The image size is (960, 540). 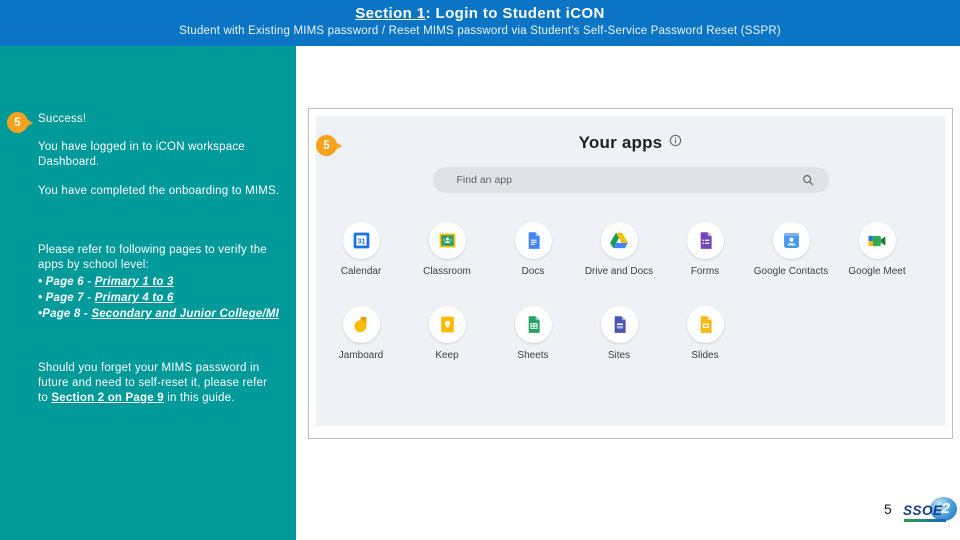 I want to click on app-tile-docs: Docs, so click(x=533, y=249).